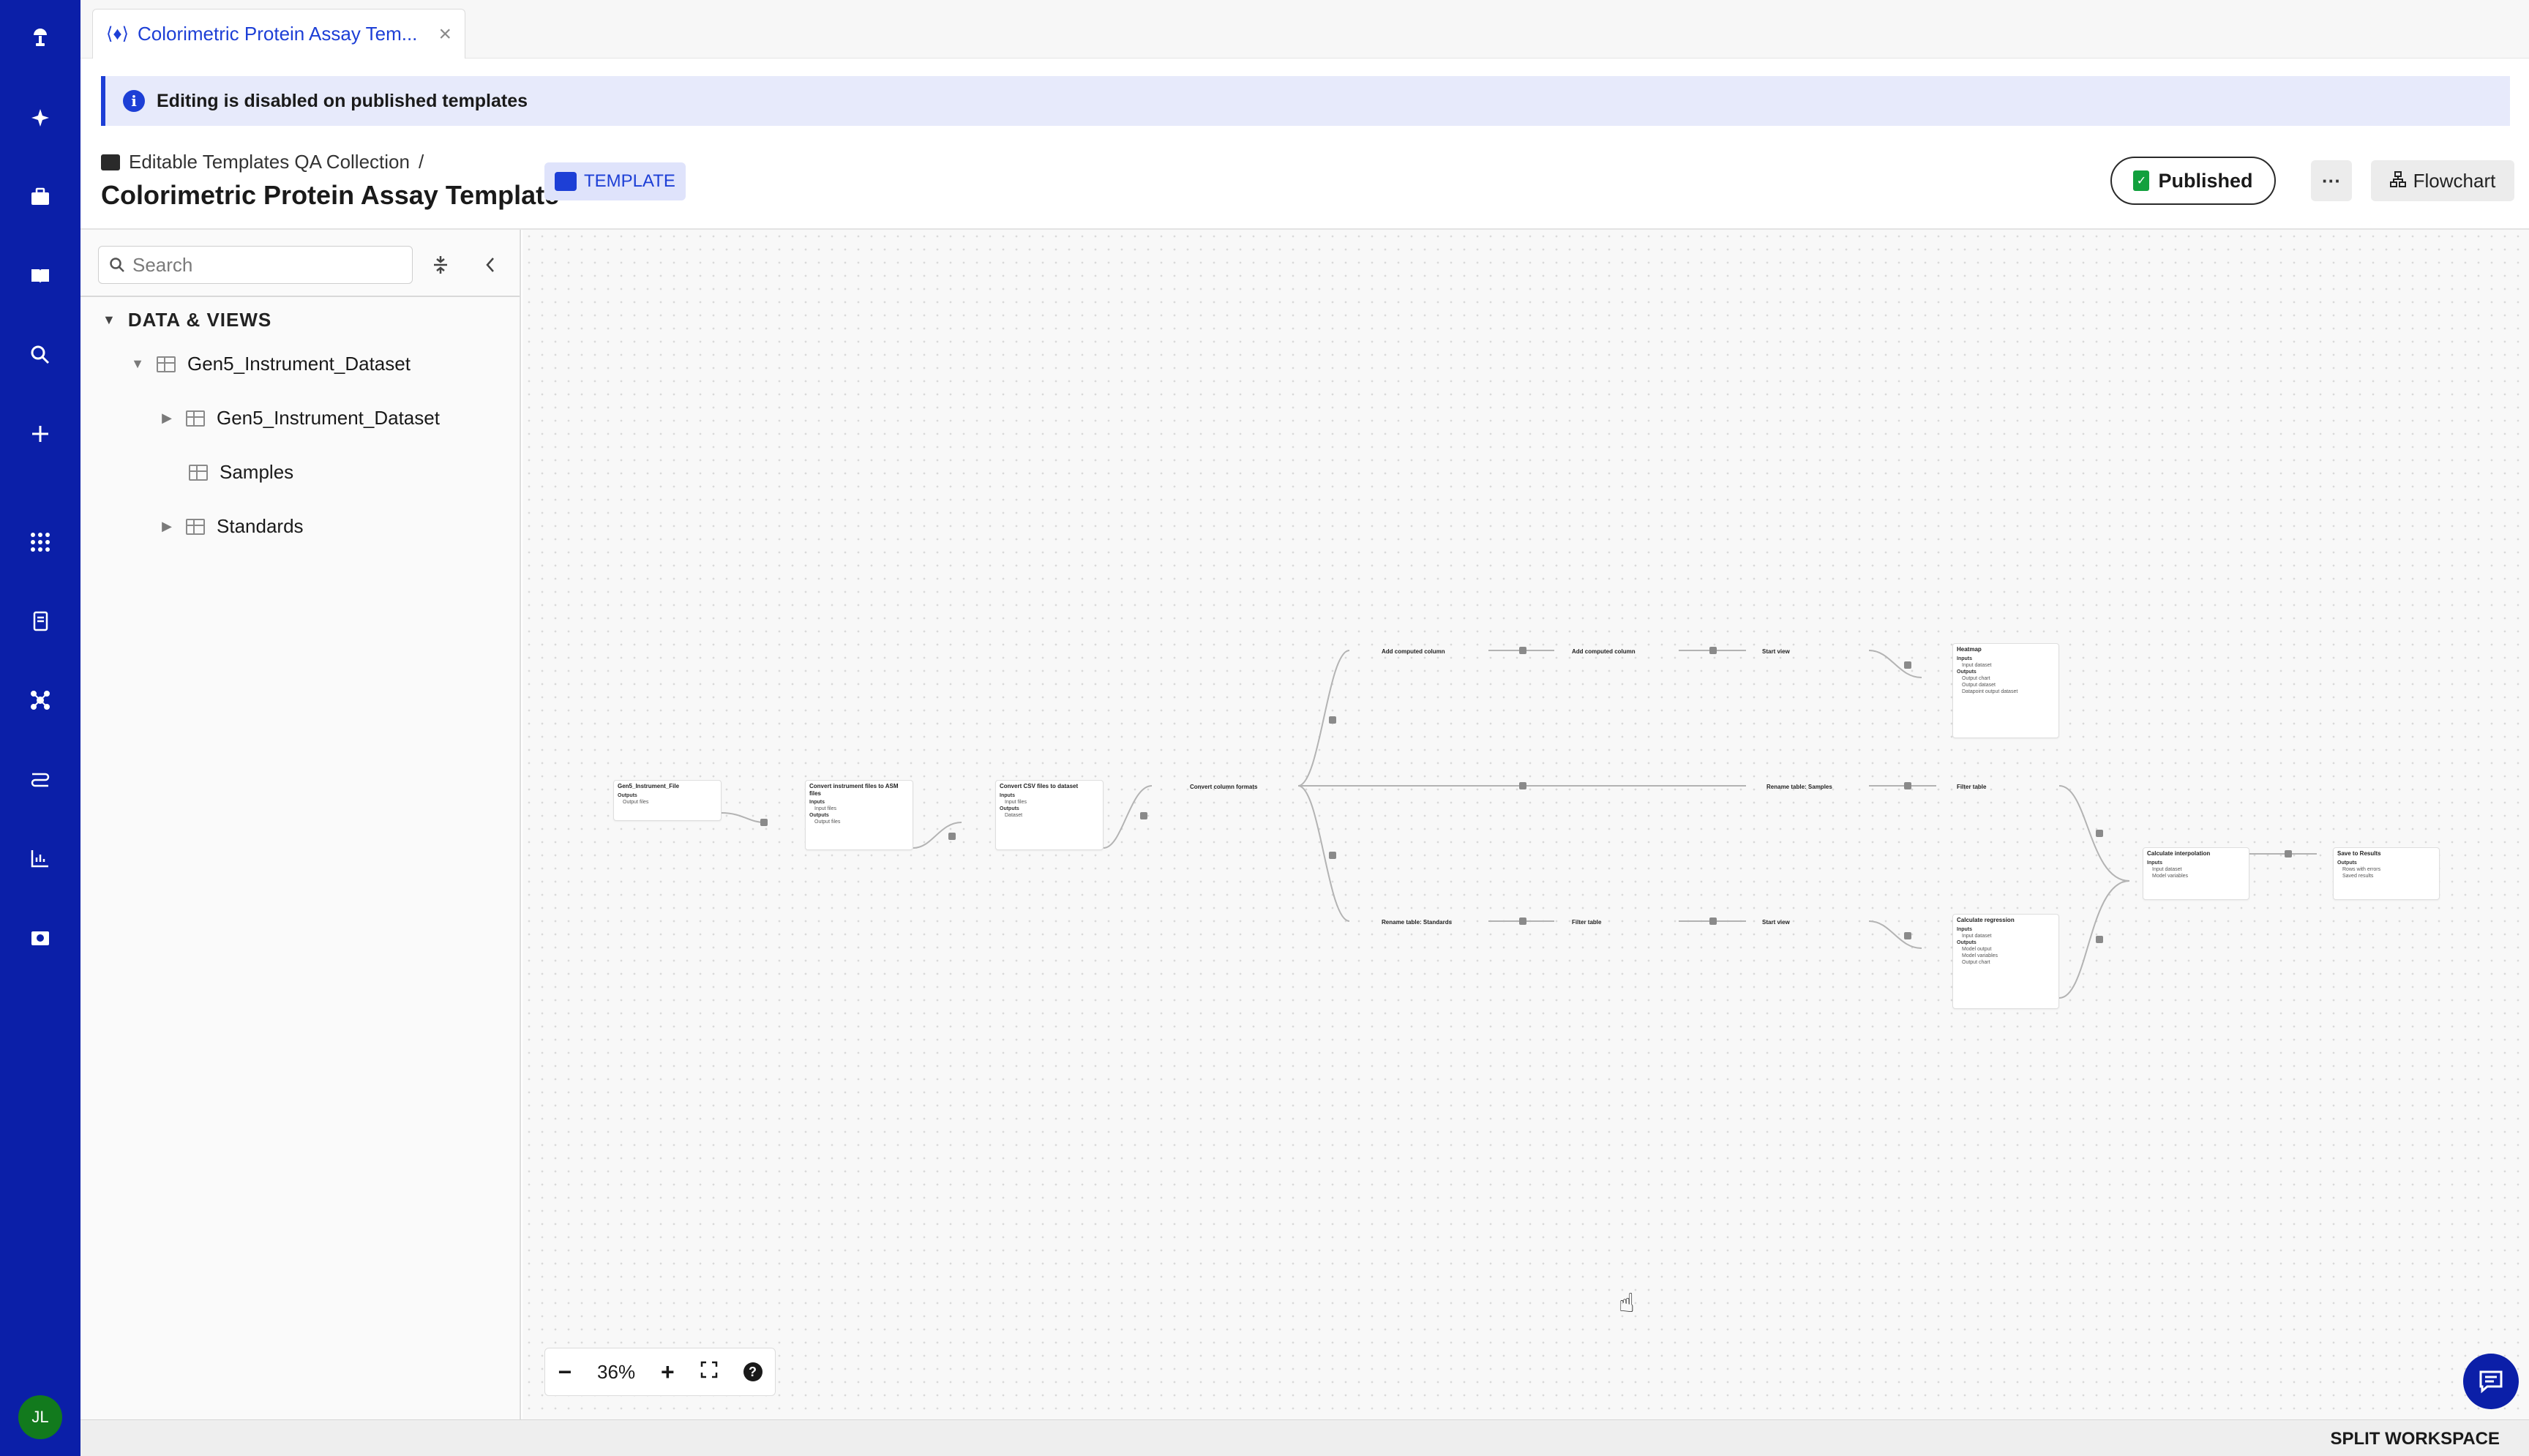  What do you see at coordinates (1413, 651) in the screenshot?
I see `node-add-computed-column-1: Add computed column` at bounding box center [1413, 651].